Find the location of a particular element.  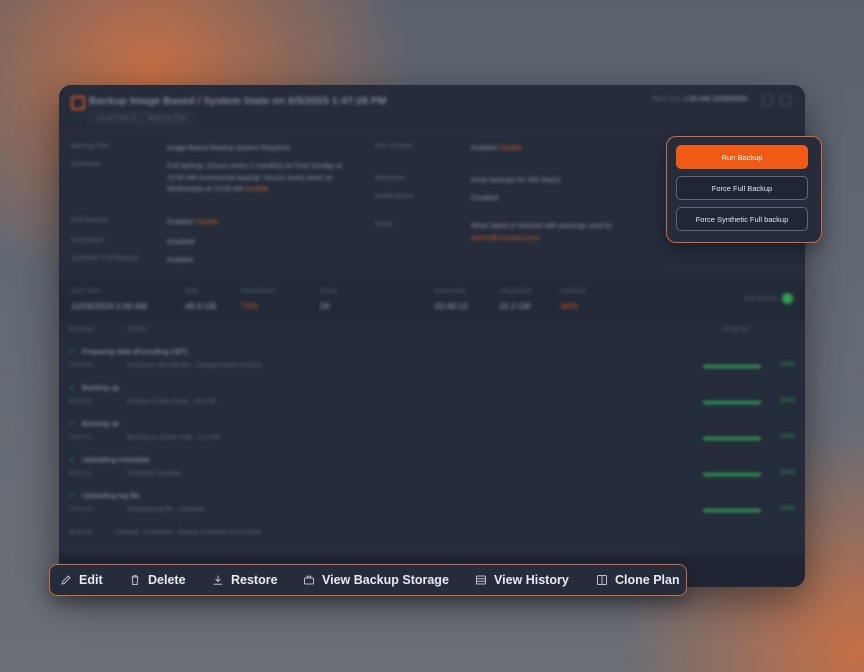

trash-icon is located at coordinates (135, 580).